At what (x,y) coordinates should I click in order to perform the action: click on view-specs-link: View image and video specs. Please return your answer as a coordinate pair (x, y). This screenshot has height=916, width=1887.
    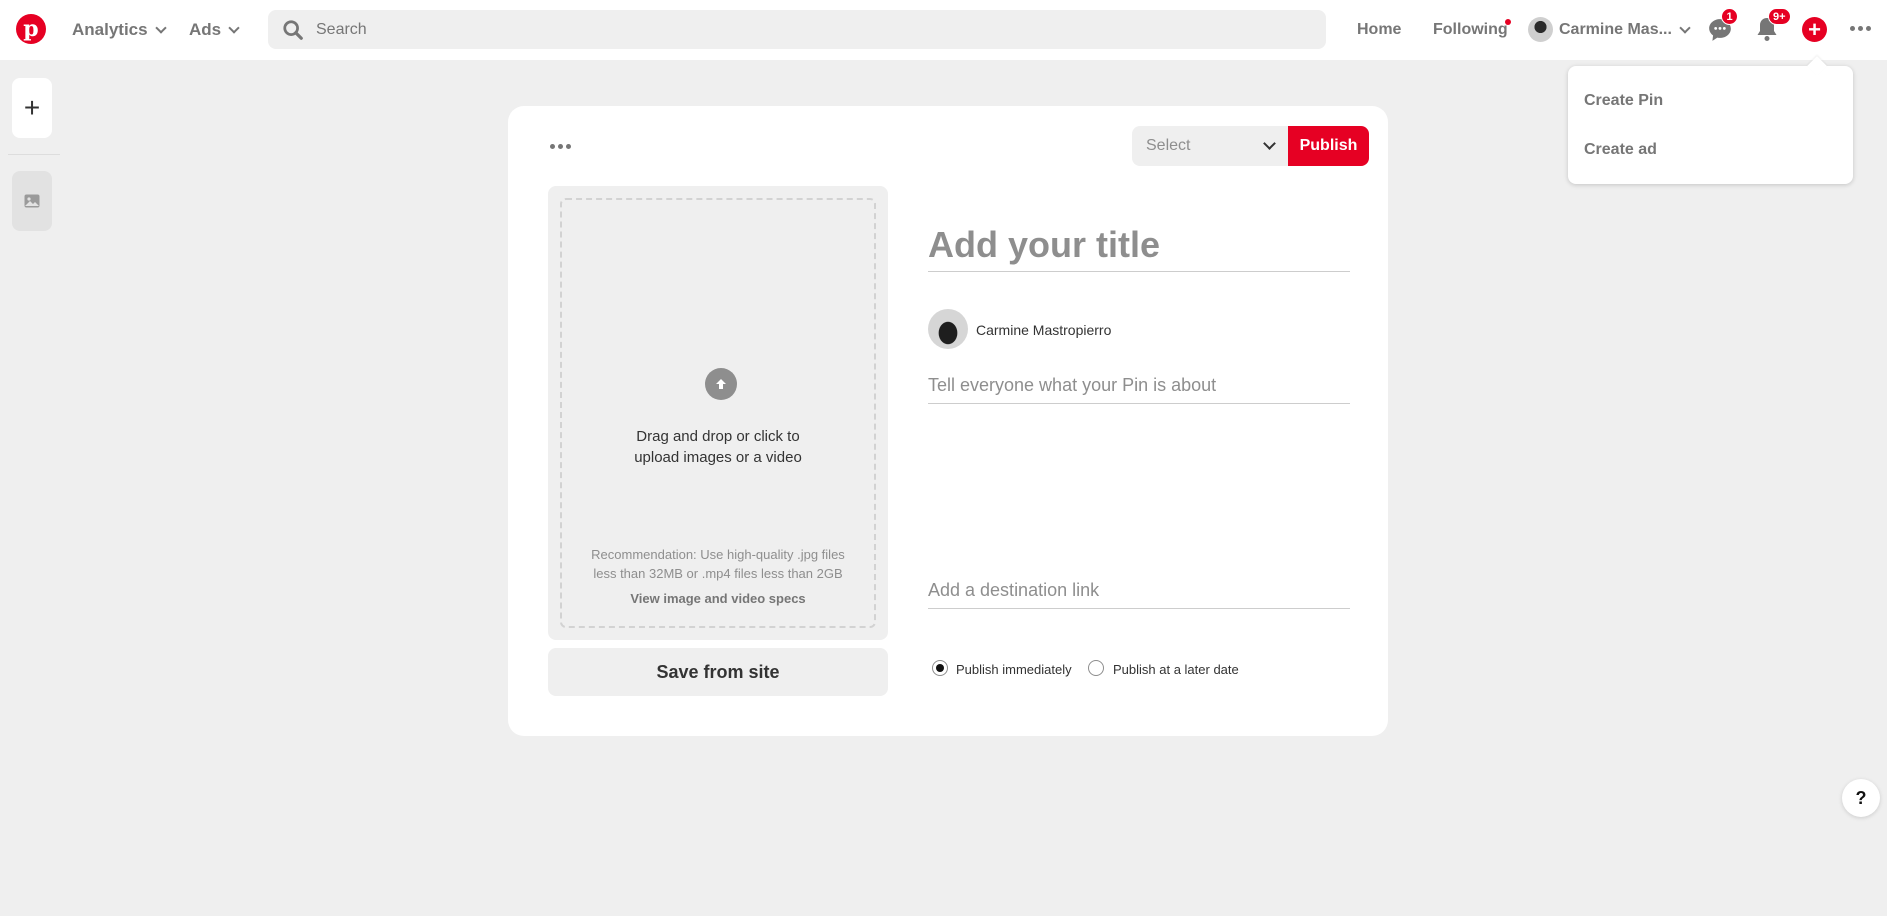
    Looking at the image, I should click on (718, 598).